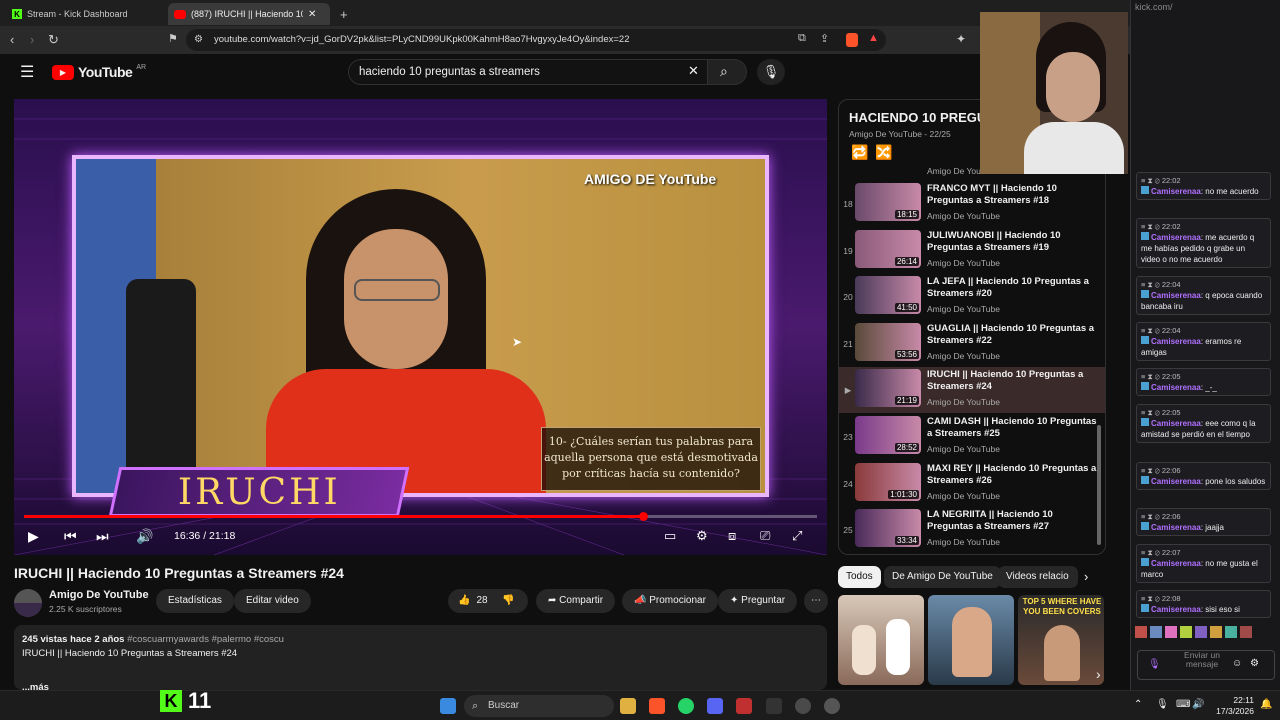 The image size is (1280, 720). I want to click on file-explorer-icon, so click(628, 706).